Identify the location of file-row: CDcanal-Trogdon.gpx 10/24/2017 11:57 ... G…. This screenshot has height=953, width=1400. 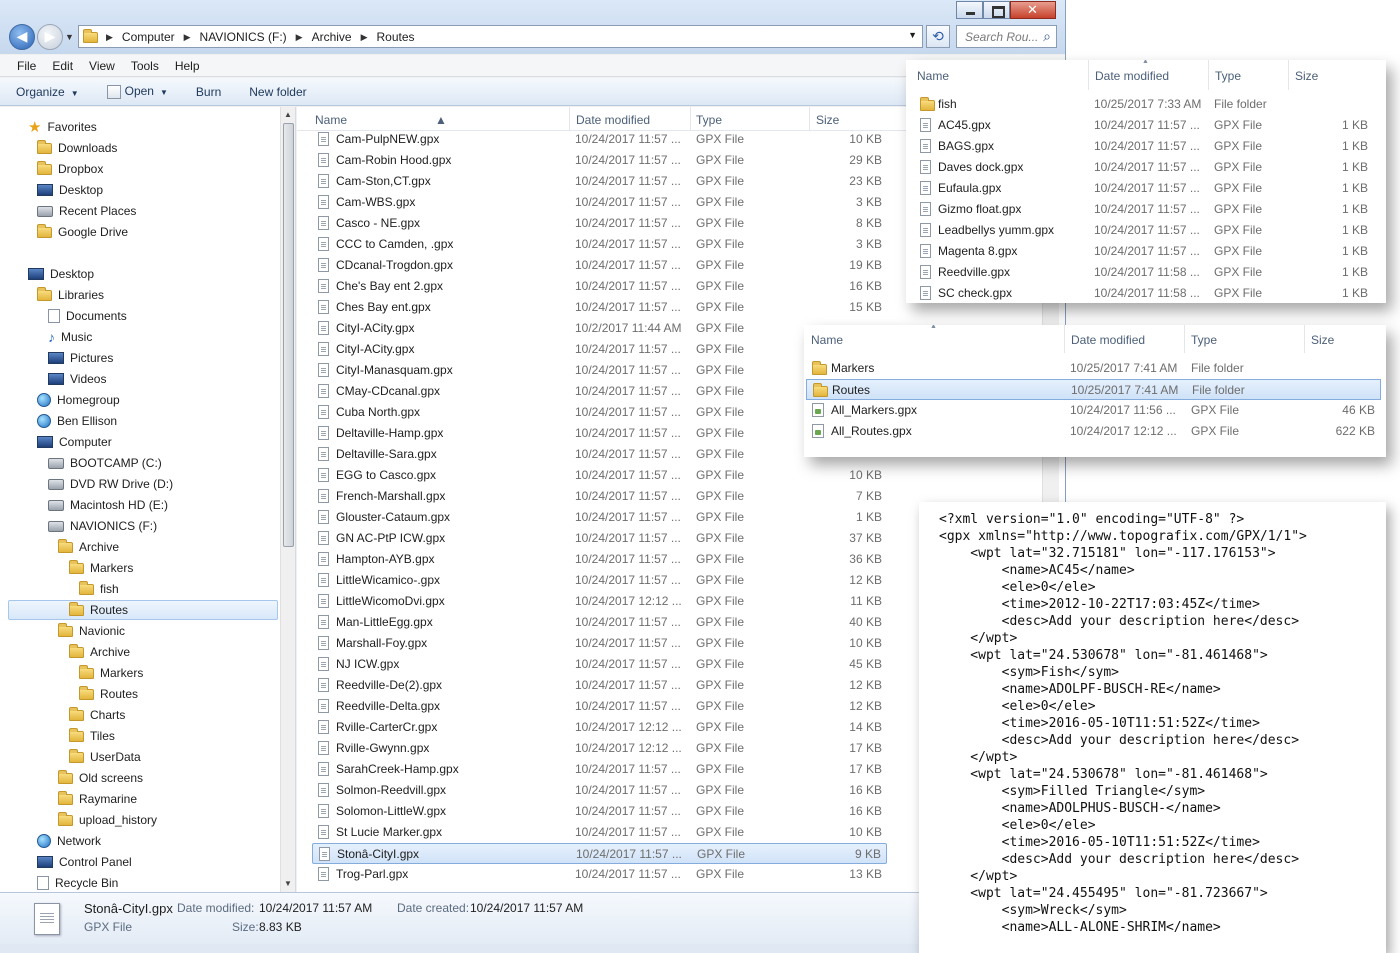
(599, 265).